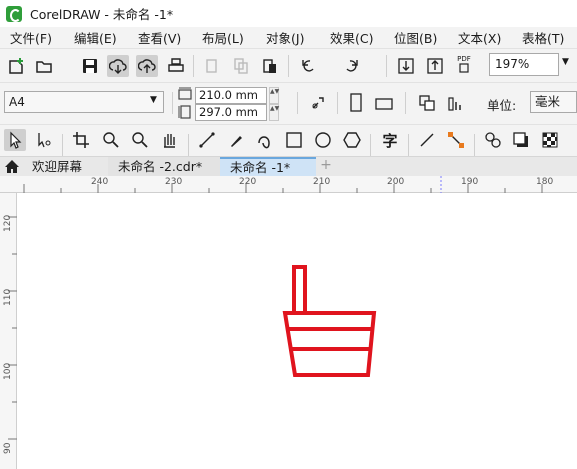  I want to click on import-button, so click(406, 66).